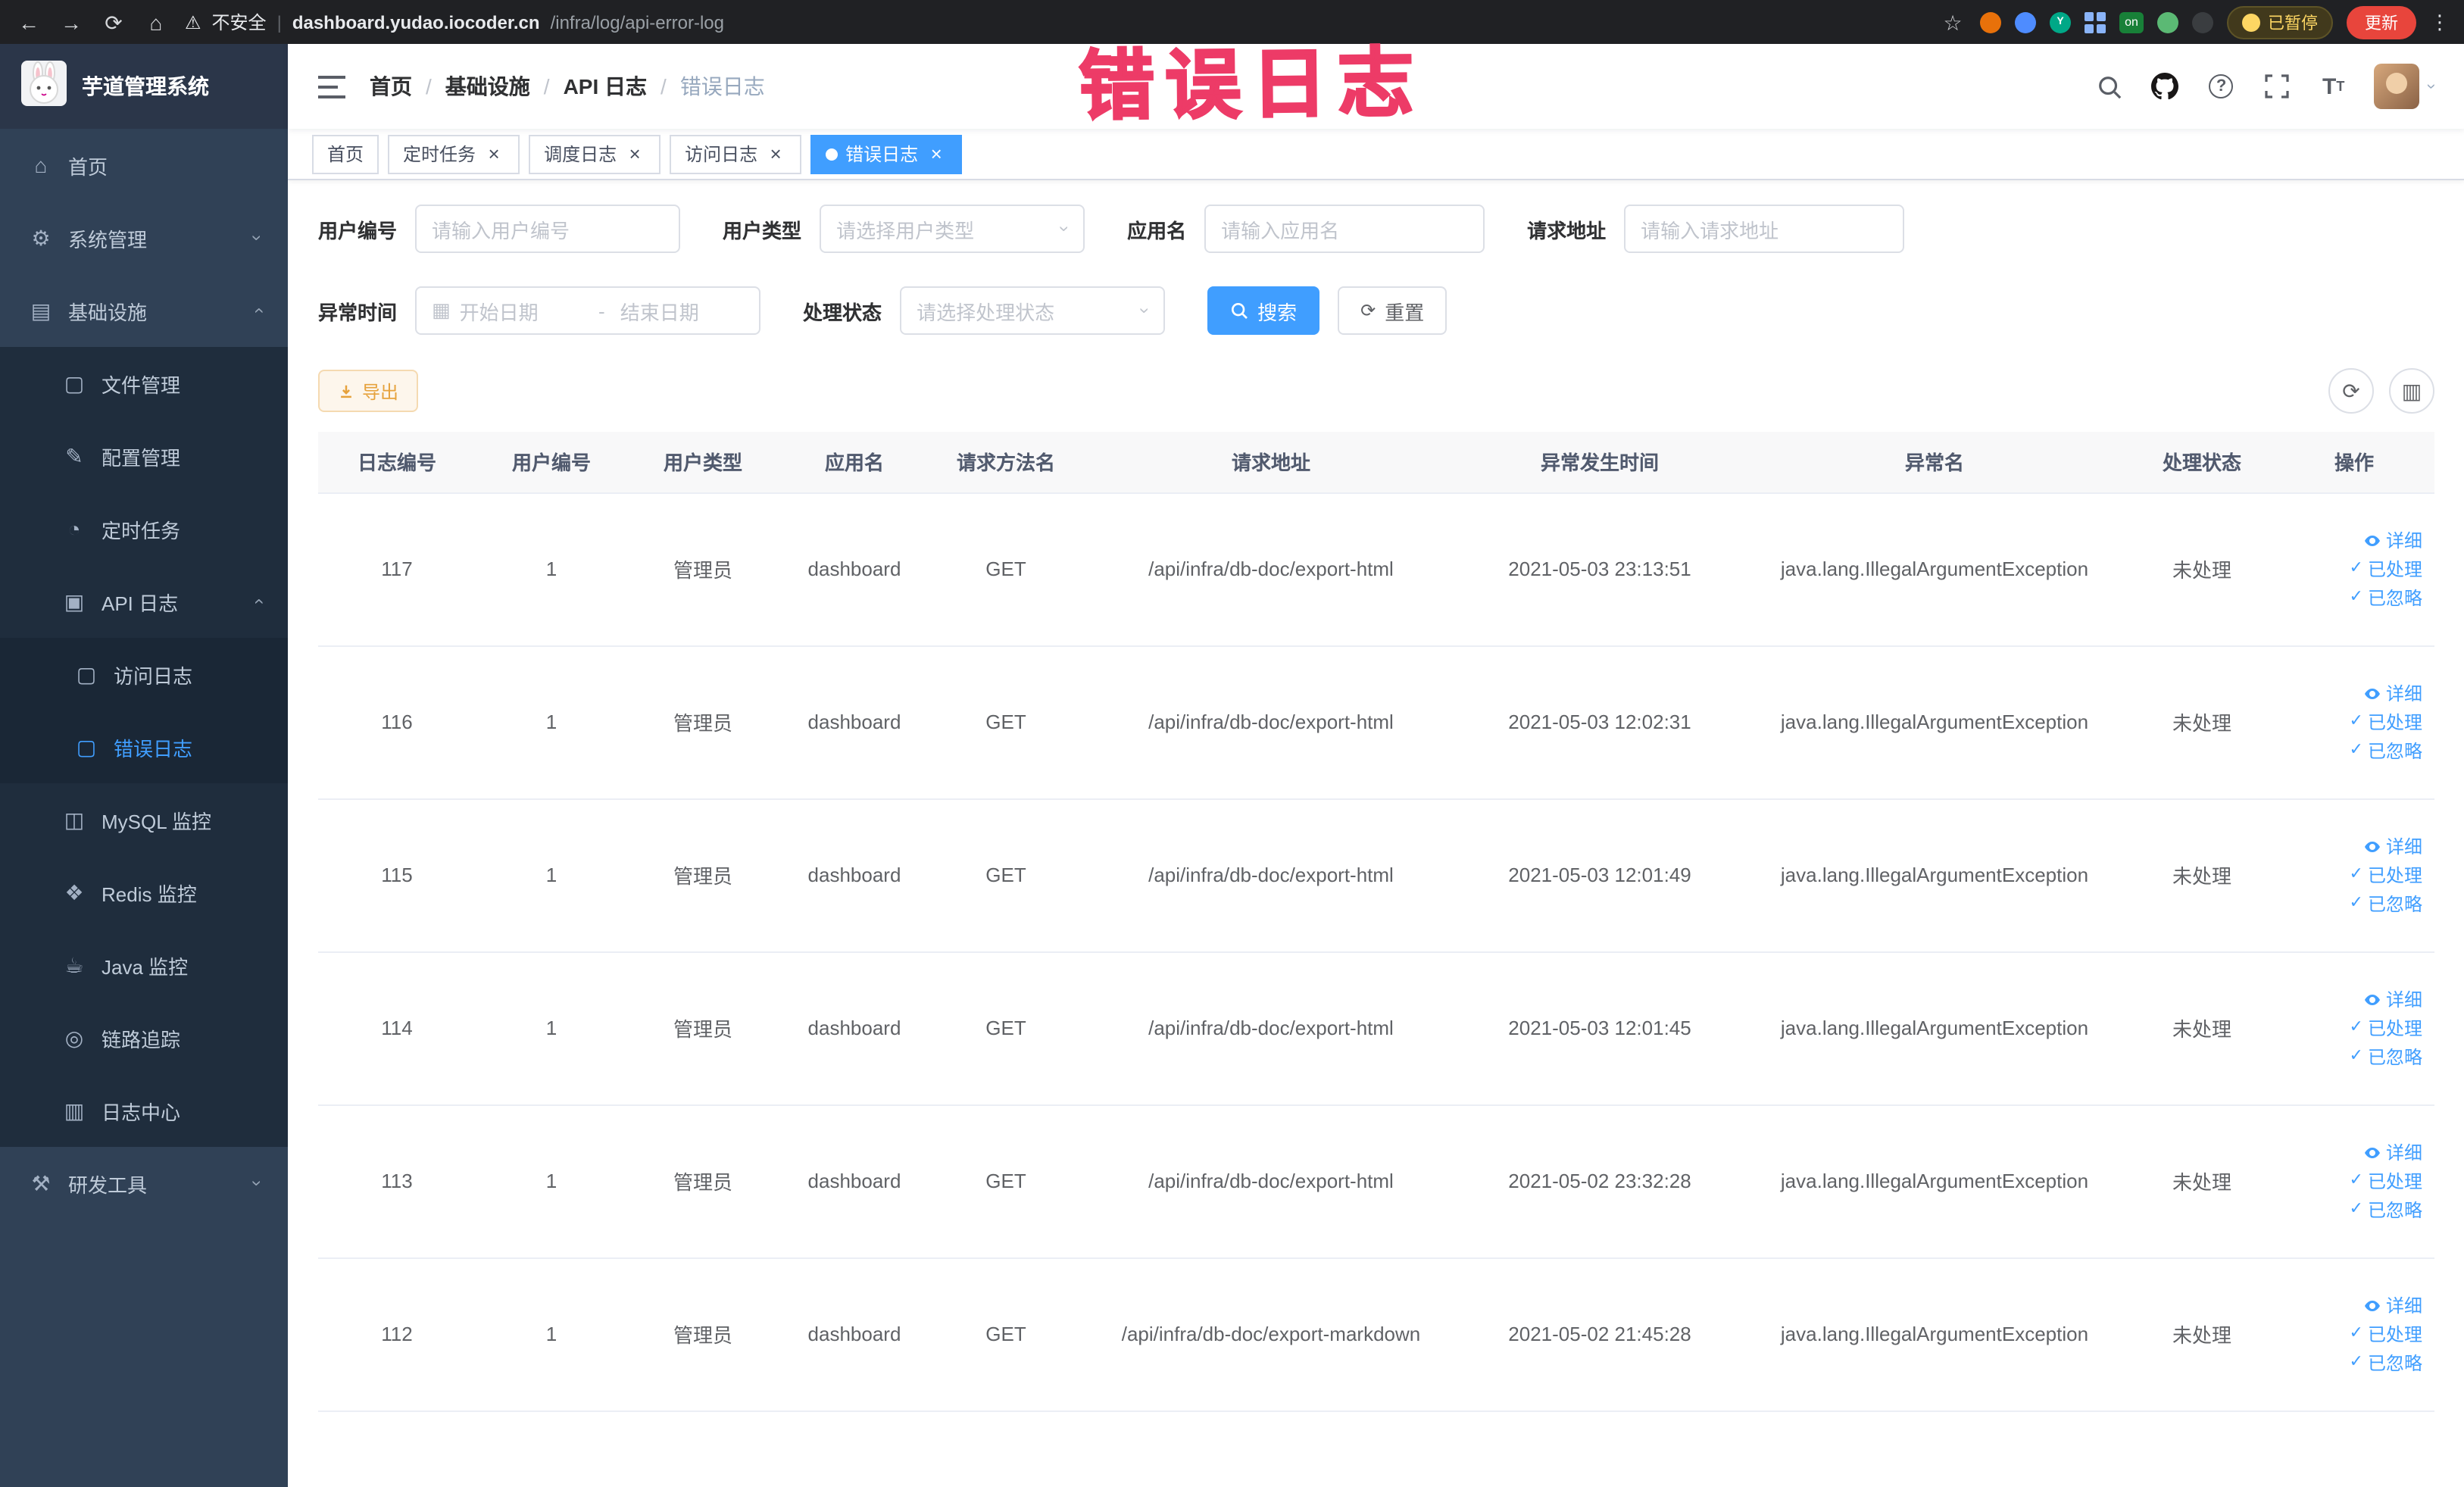 This screenshot has height=1487, width=2464. I want to click on refresh-table-button: ⟳, so click(2351, 391).